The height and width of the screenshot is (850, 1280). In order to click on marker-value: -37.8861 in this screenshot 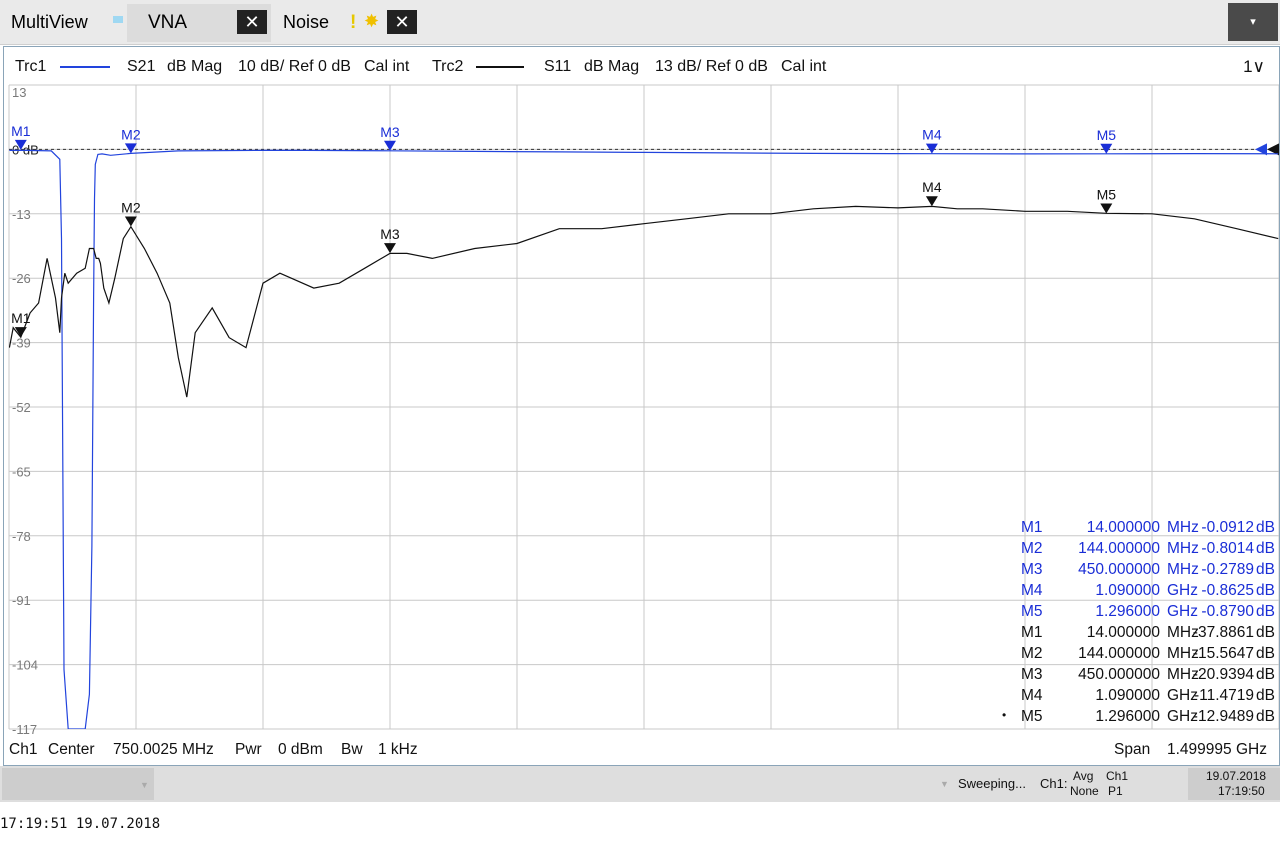, I will do `click(1223, 632)`.